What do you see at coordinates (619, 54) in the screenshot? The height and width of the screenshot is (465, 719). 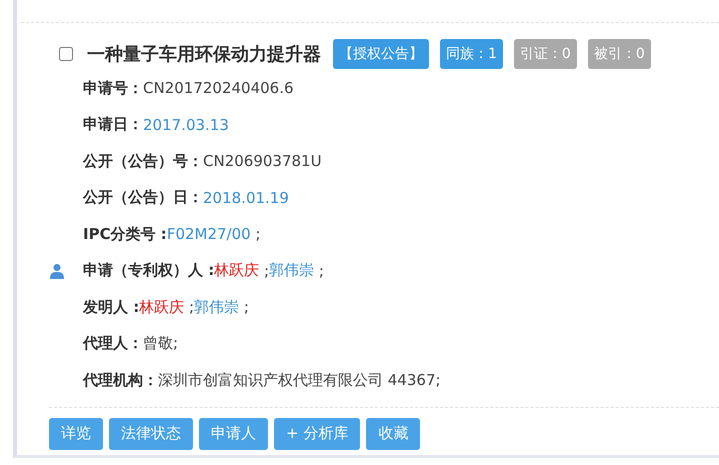 I see `count-badge: 被引：0` at bounding box center [619, 54].